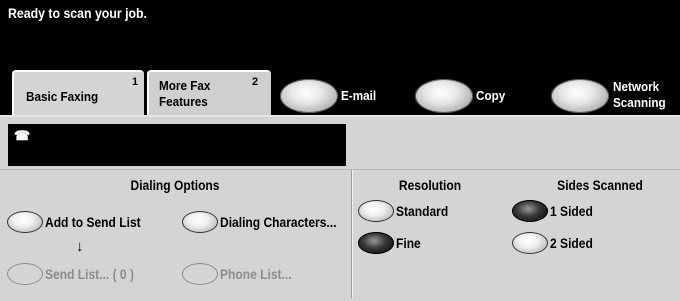 The width and height of the screenshot is (680, 301). I want to click on resolution-standard-label: Standard, so click(422, 211).